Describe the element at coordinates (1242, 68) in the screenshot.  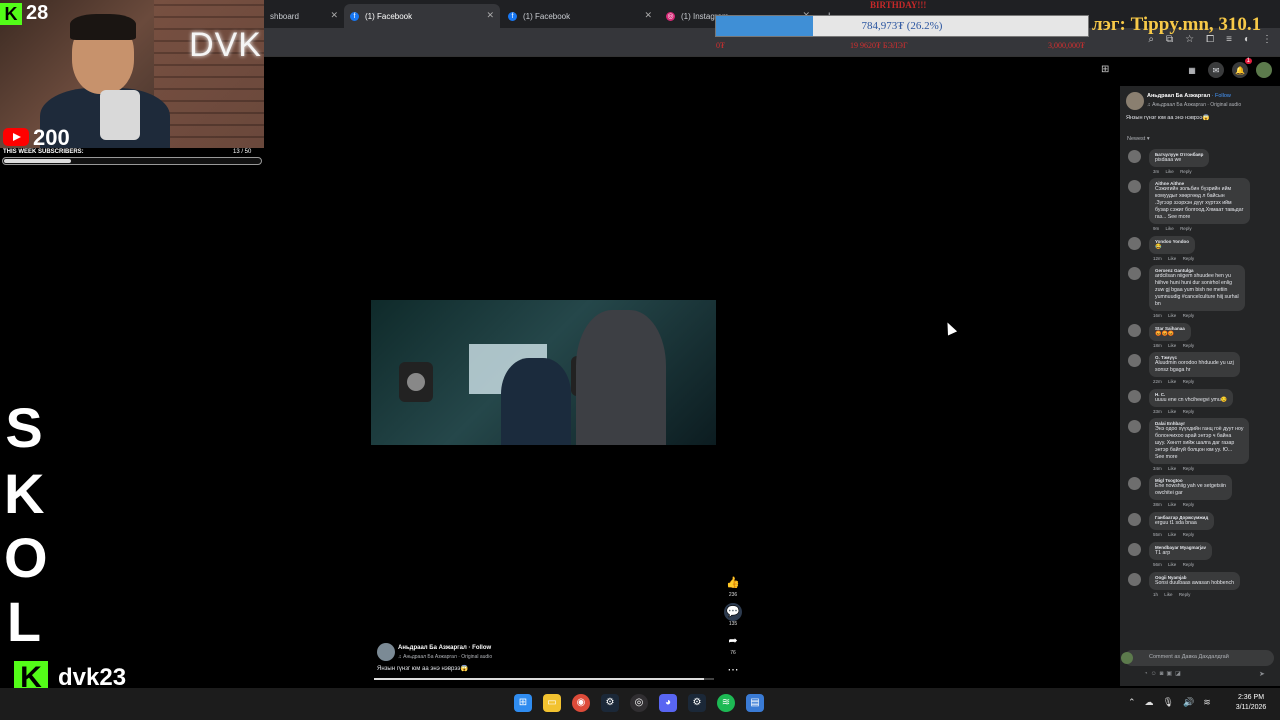
I see `notifications-icon: 🔔 1` at that location.